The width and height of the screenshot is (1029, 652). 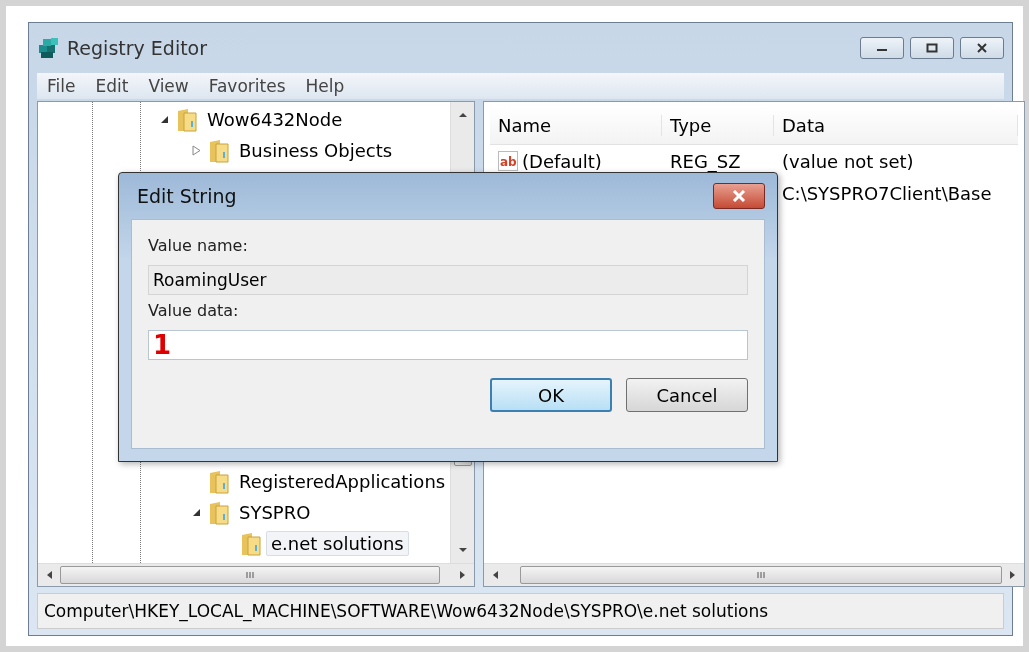 I want to click on registry-cubes-icon, so click(x=49, y=48).